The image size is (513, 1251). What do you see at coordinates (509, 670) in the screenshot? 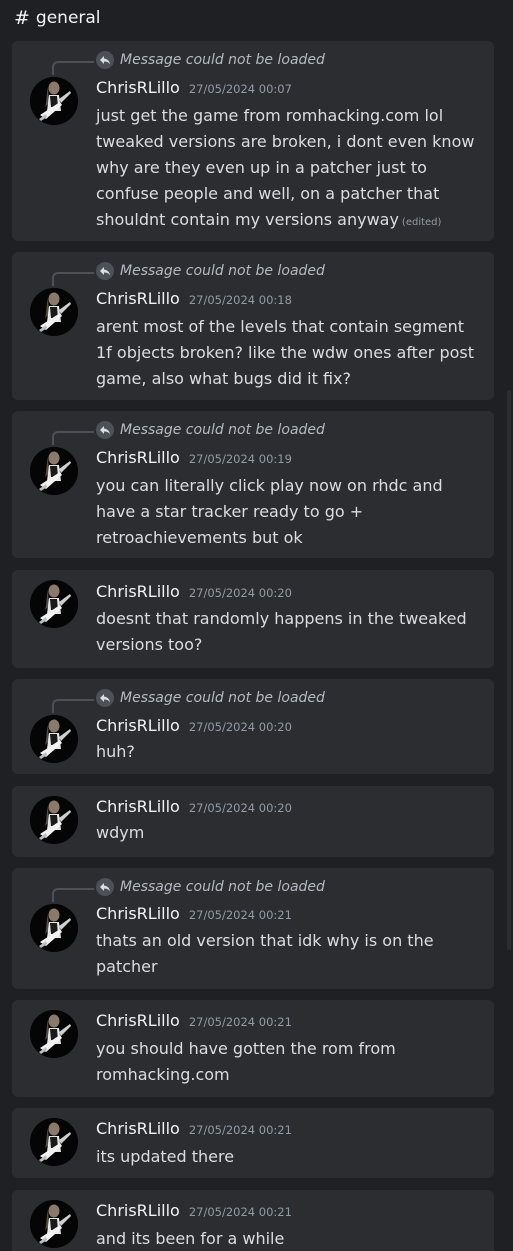
I see `scrollbar` at bounding box center [509, 670].